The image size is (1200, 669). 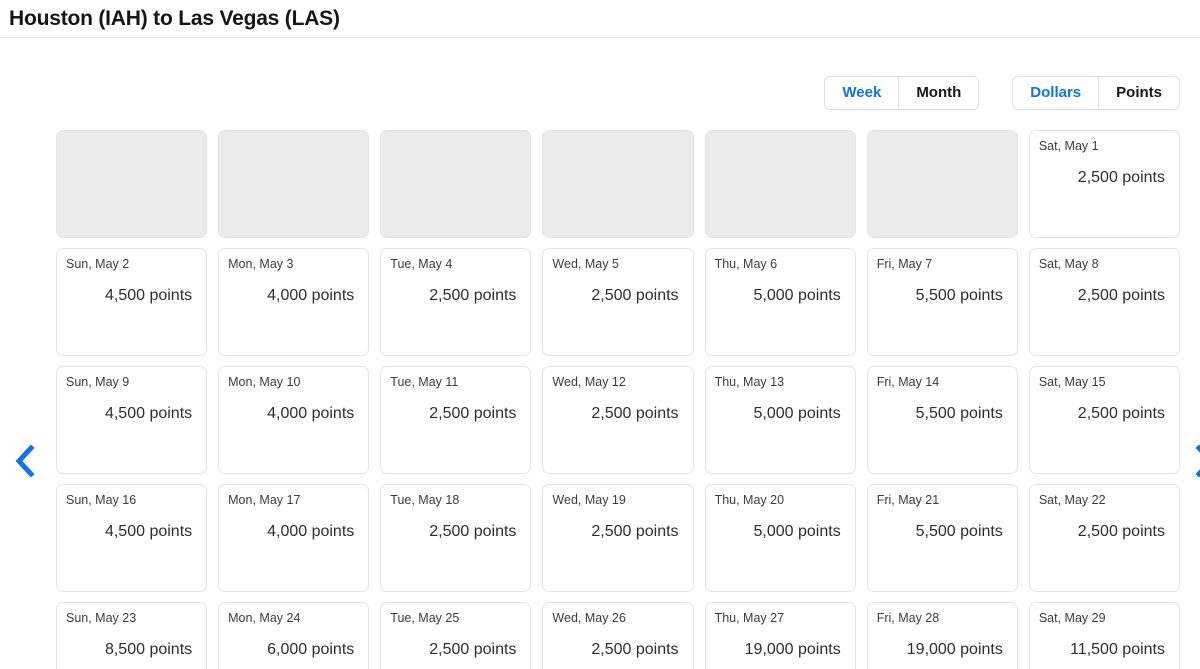 What do you see at coordinates (618, 635) in the screenshot?
I see `day-cell: Wed, May 26 2,500 points` at bounding box center [618, 635].